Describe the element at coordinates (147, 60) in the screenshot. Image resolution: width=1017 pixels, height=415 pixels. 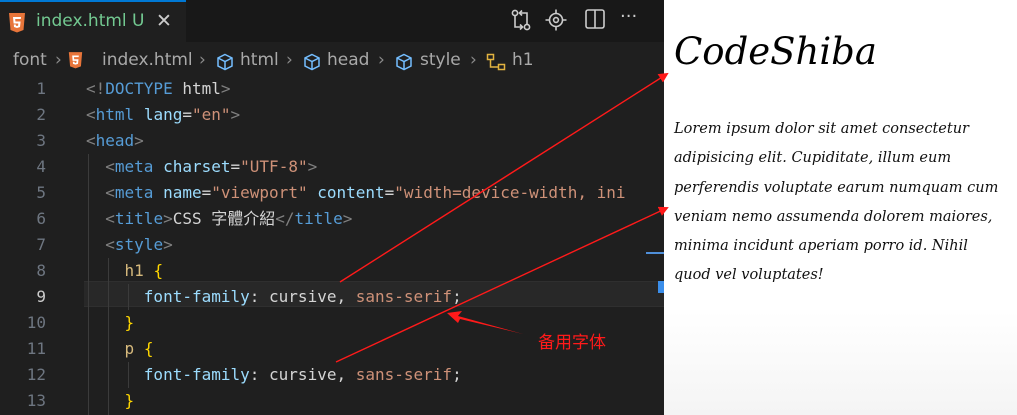
I see `breadcrumb-item-index-html: index.html` at that location.